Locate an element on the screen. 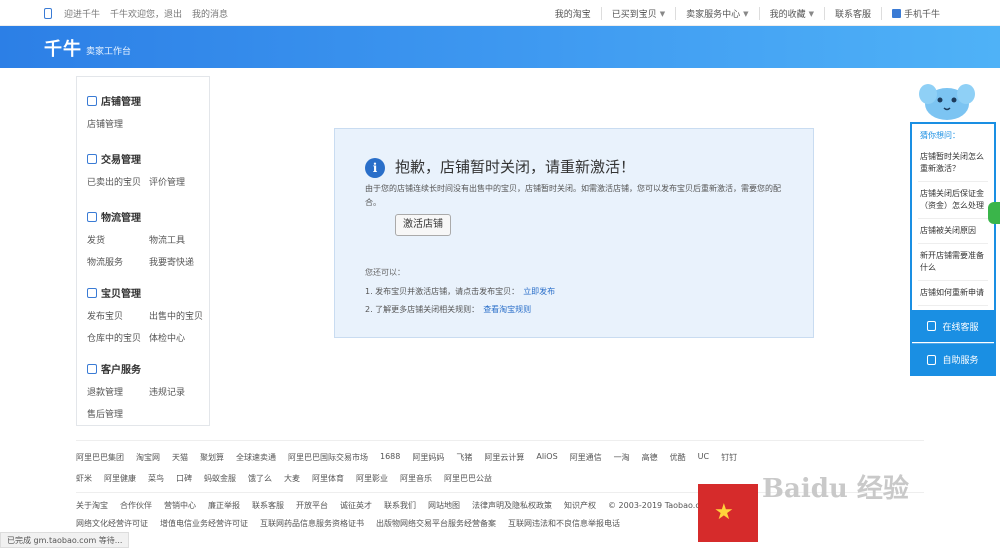 Image resolution: width=1000 pixels, height=548 pixels. footer-link: 阿里巴巴国际交易市场 is located at coordinates (328, 457).